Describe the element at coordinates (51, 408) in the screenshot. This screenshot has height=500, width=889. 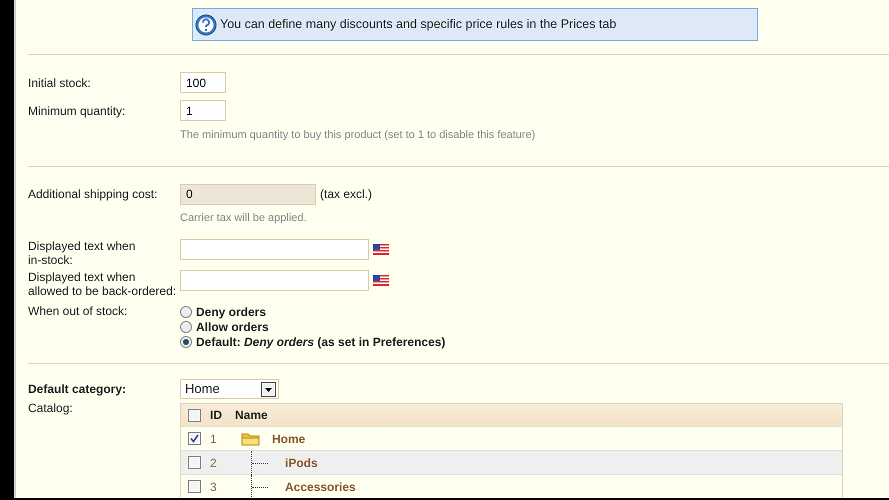
I see `field-label: Catalog:` at that location.